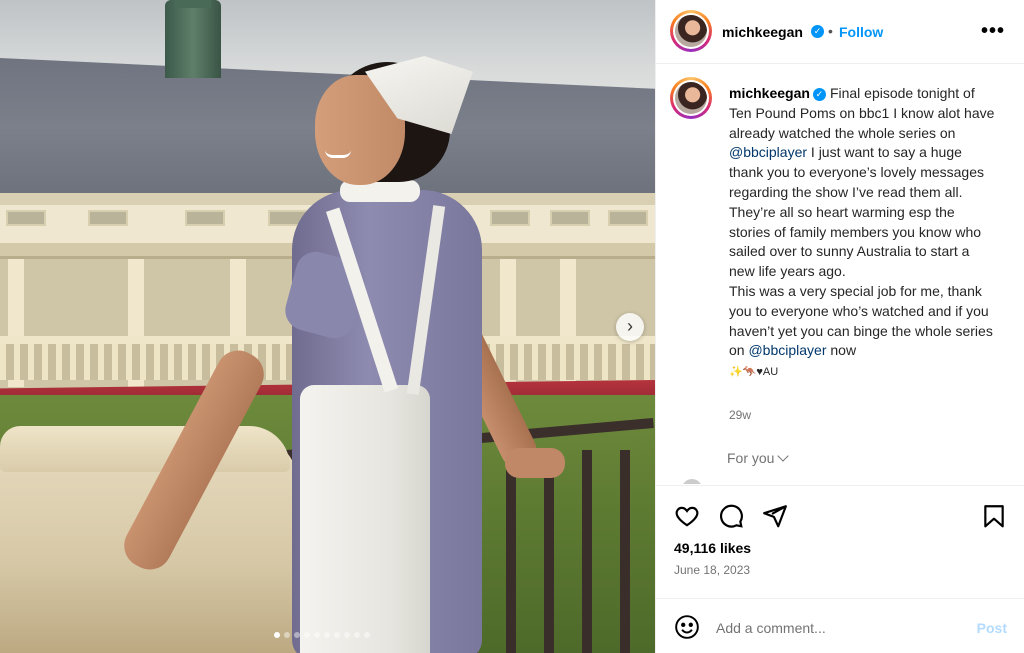 This screenshot has width=1024, height=653. What do you see at coordinates (841, 350) in the screenshot?
I see `caption-text-4: now` at bounding box center [841, 350].